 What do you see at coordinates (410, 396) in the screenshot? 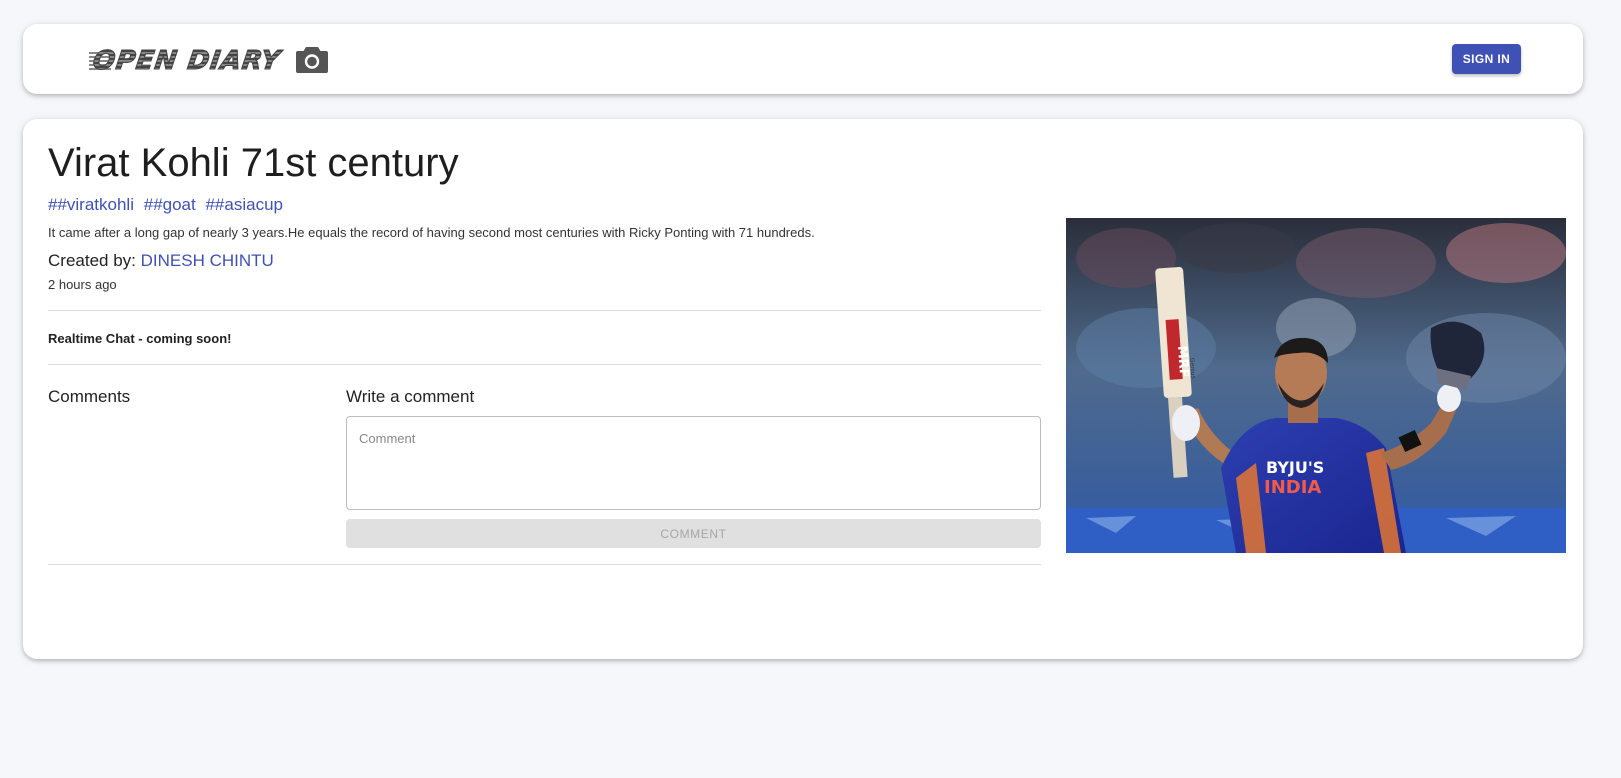
I see `write-comment-heading: Write a comment` at bounding box center [410, 396].